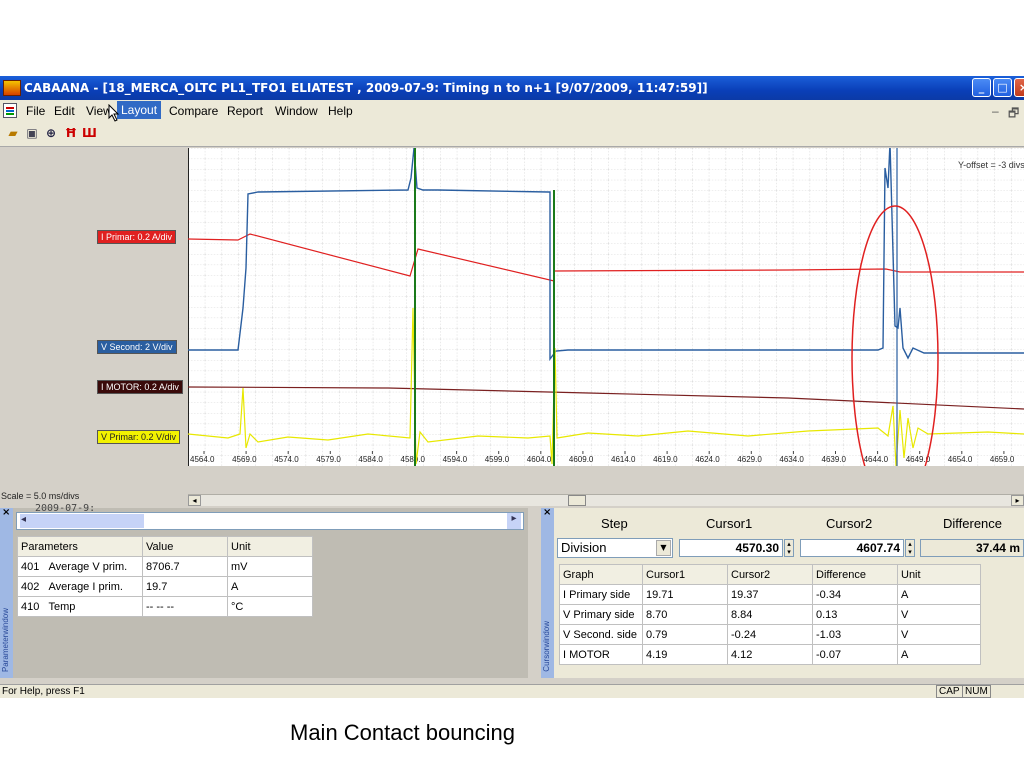 Image resolution: width=1024 pixels, height=768 pixels. I want to click on table-row: V Second. side 0.79 -0.24 -1.03 V, so click(770, 634).